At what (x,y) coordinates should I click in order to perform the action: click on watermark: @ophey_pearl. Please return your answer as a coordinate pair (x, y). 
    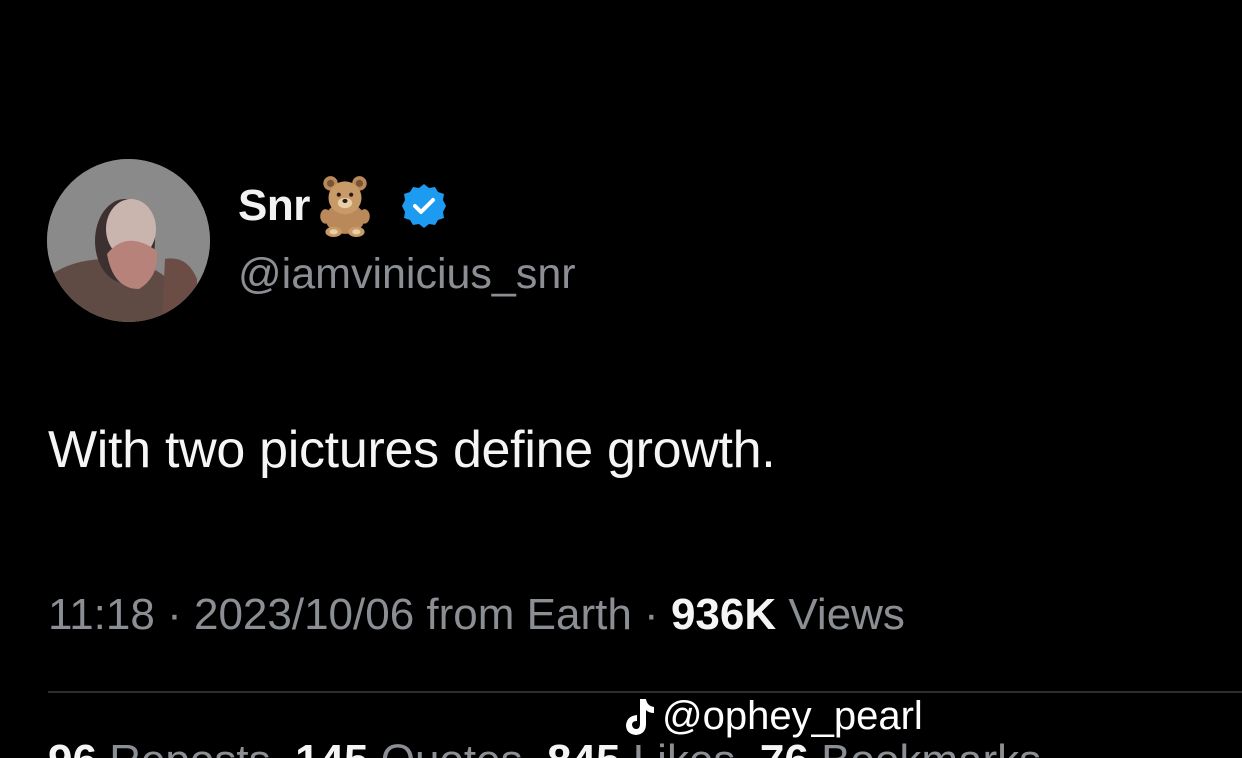
    Looking at the image, I should click on (772, 716).